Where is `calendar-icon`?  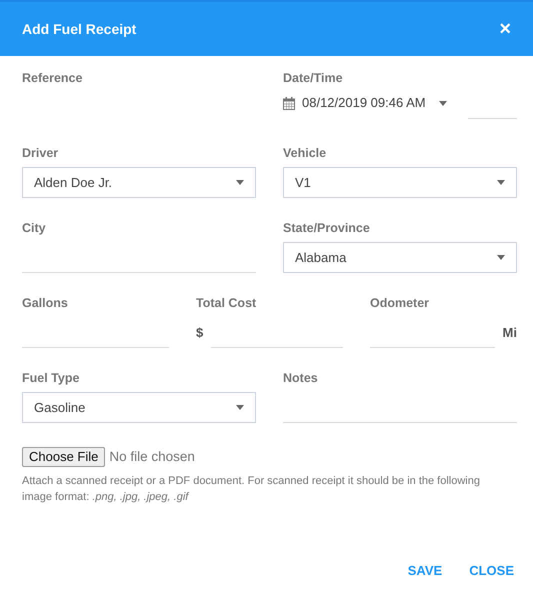 calendar-icon is located at coordinates (289, 103).